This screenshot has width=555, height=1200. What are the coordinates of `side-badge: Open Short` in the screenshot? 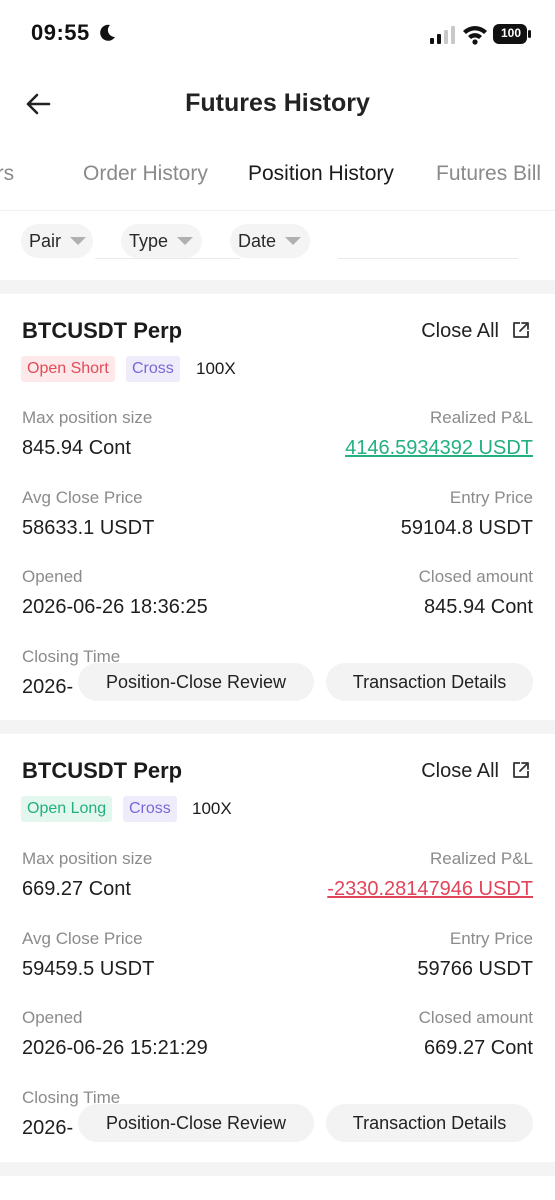 It's located at (68, 369).